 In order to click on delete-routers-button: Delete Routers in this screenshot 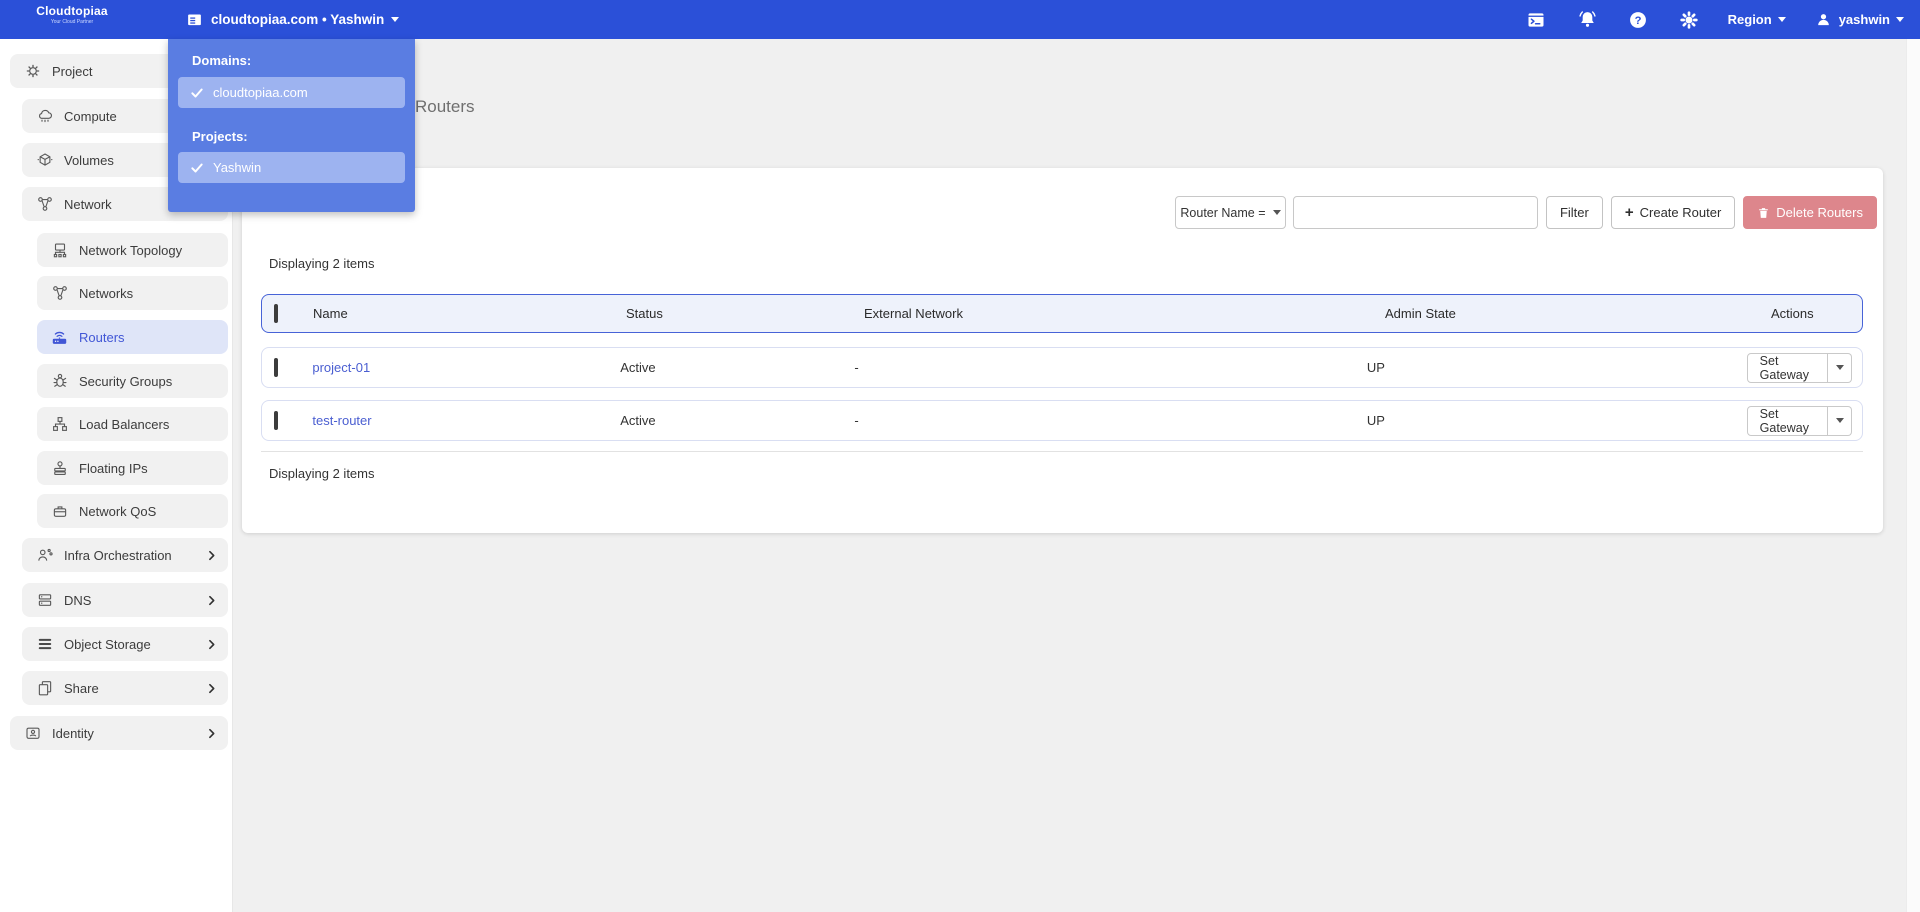, I will do `click(1810, 212)`.